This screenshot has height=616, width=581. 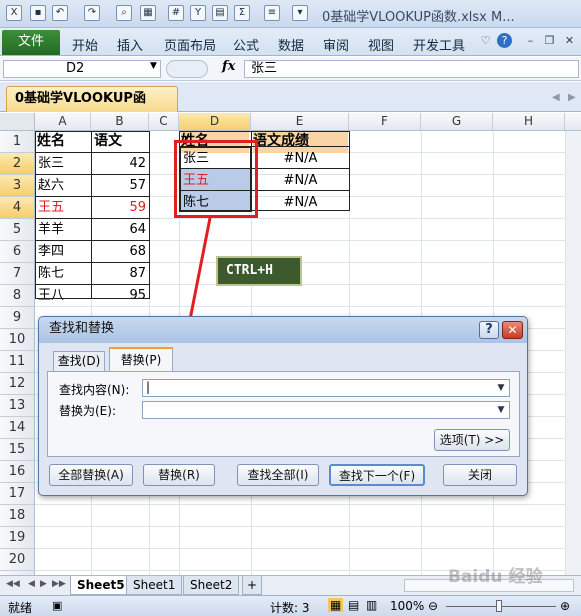 I want to click on options-button: 选项(T) >>, so click(x=472, y=440).